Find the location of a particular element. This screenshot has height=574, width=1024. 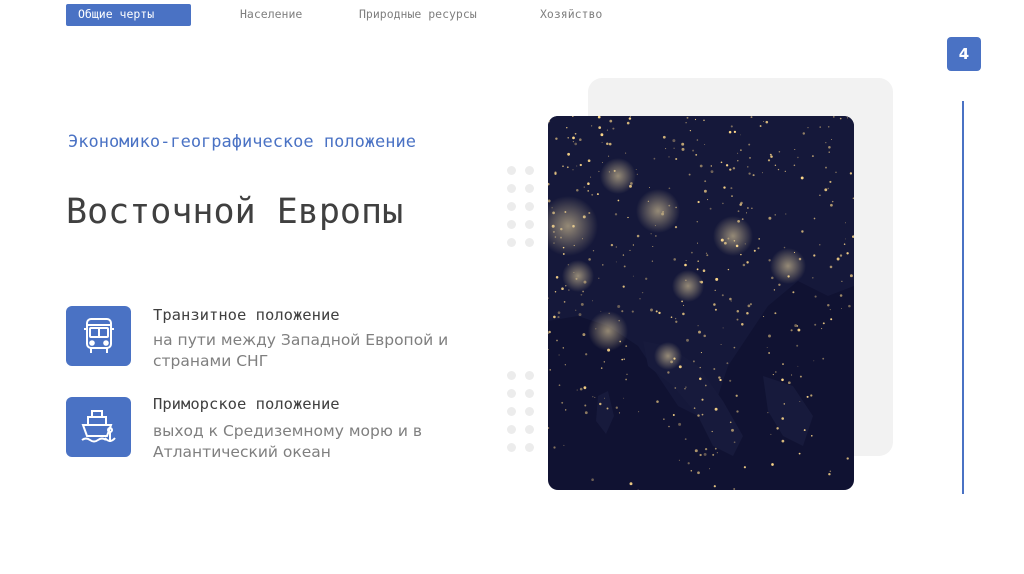

page-number-badge: 4 is located at coordinates (964, 54).